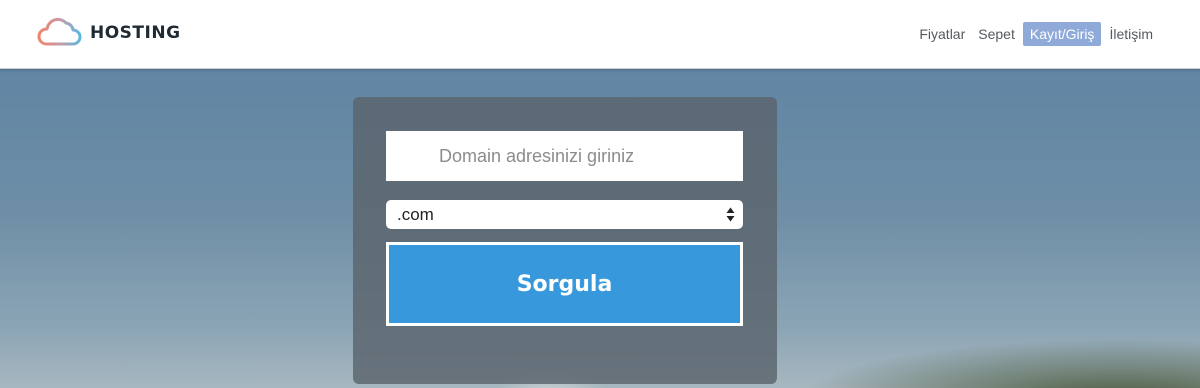  Describe the element at coordinates (564, 284) in the screenshot. I see `search-submit-button: Sorgula` at that location.